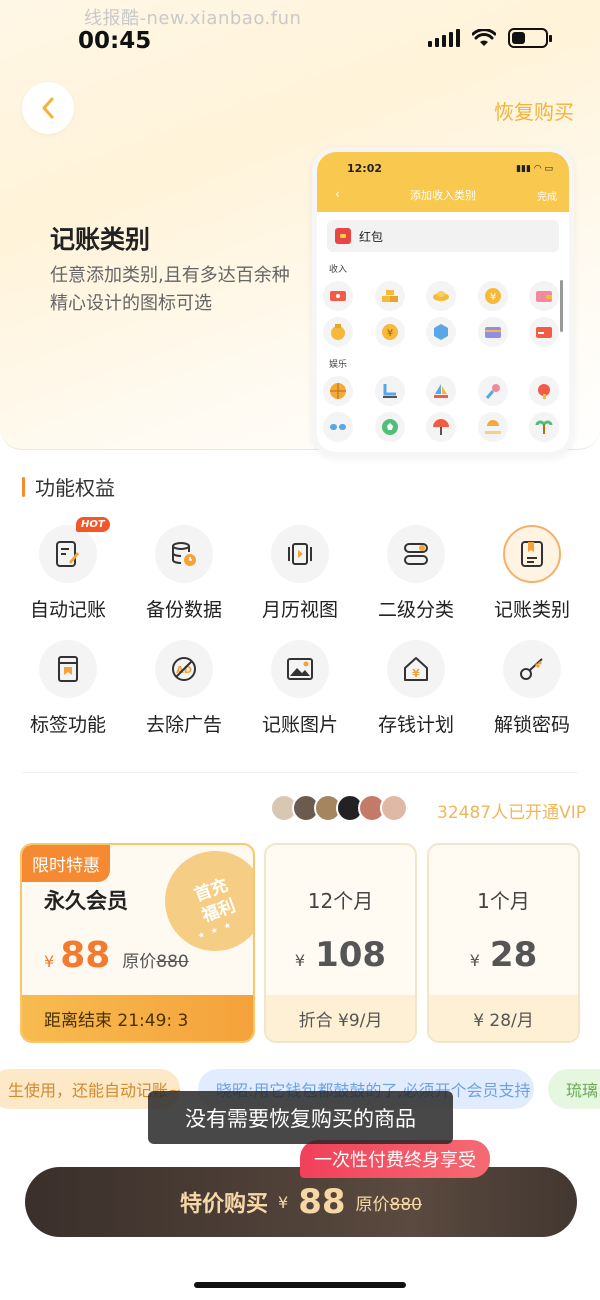 The height and width of the screenshot is (1300, 600). I want to click on feature-backup: 备份数据, so click(184, 573).